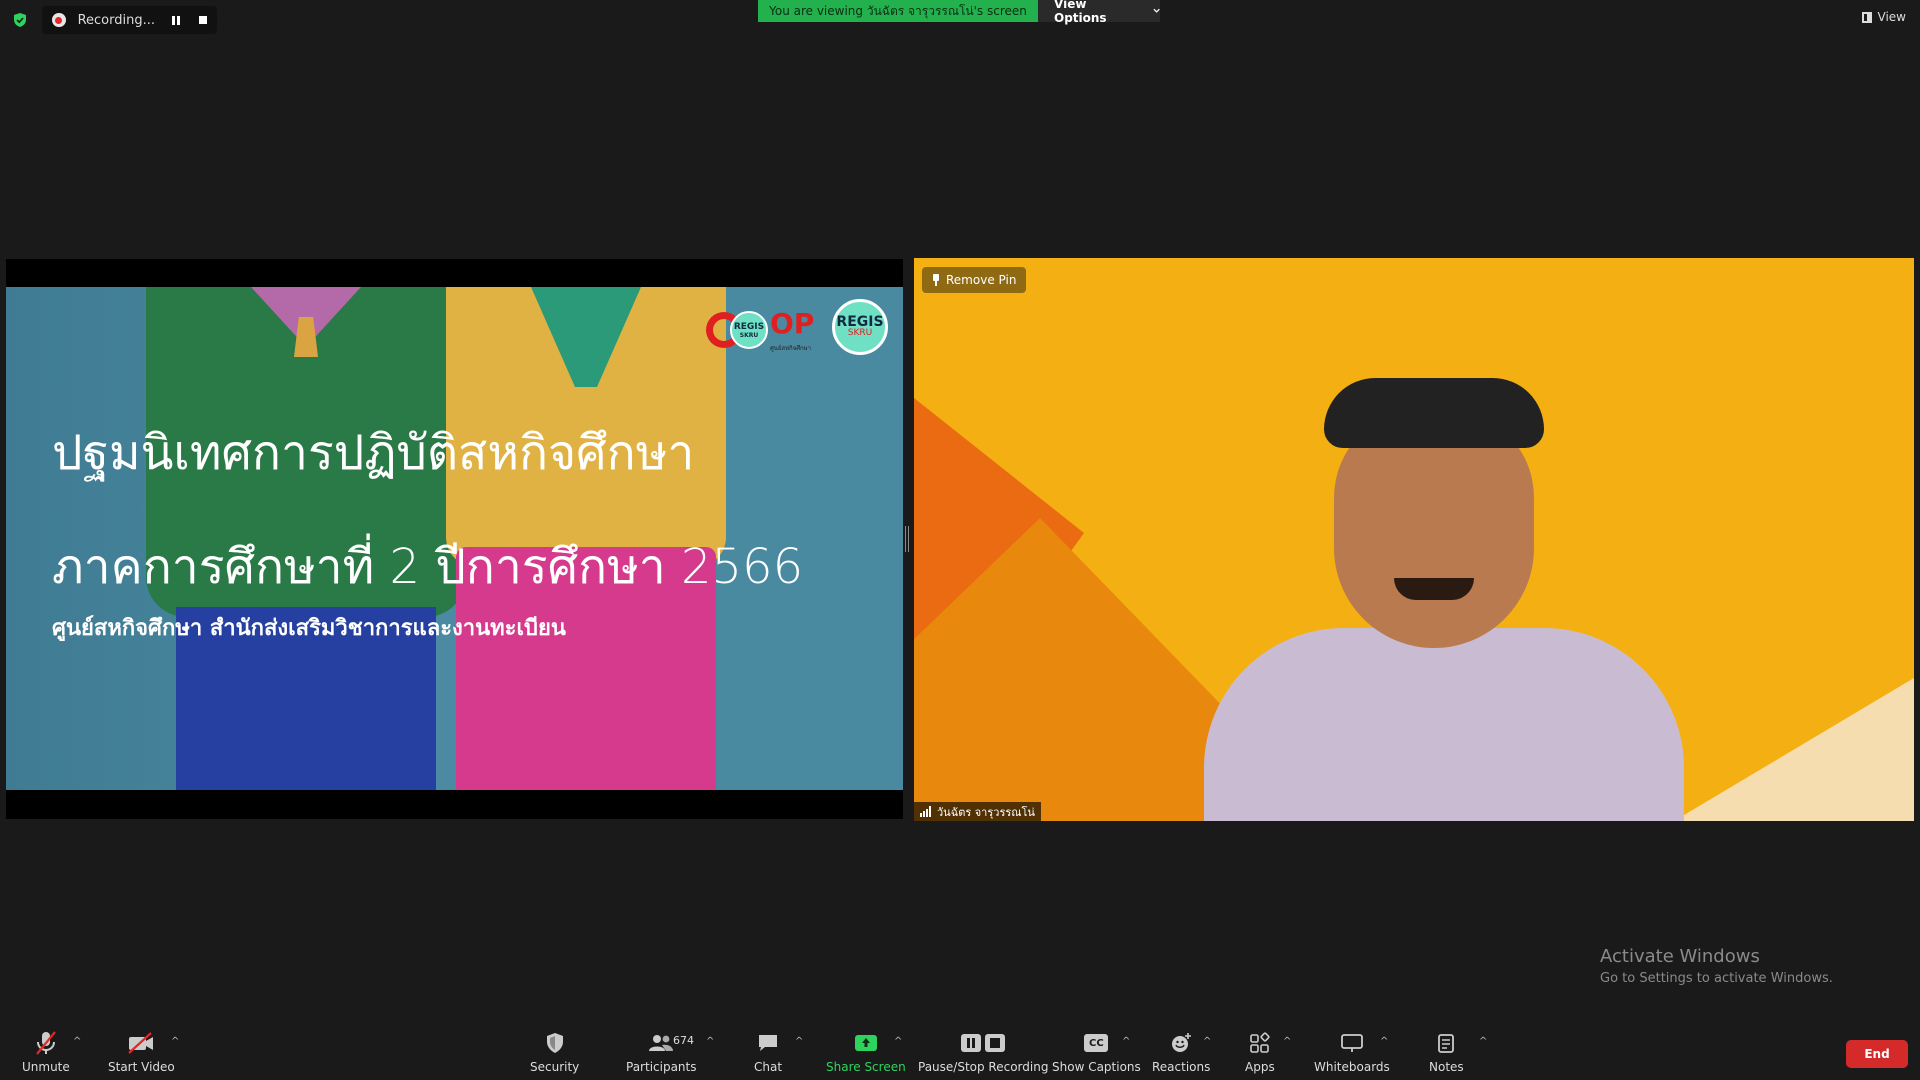 Image resolution: width=1920 pixels, height=1080 pixels. I want to click on notes-button: Notes, so click(1446, 1052).